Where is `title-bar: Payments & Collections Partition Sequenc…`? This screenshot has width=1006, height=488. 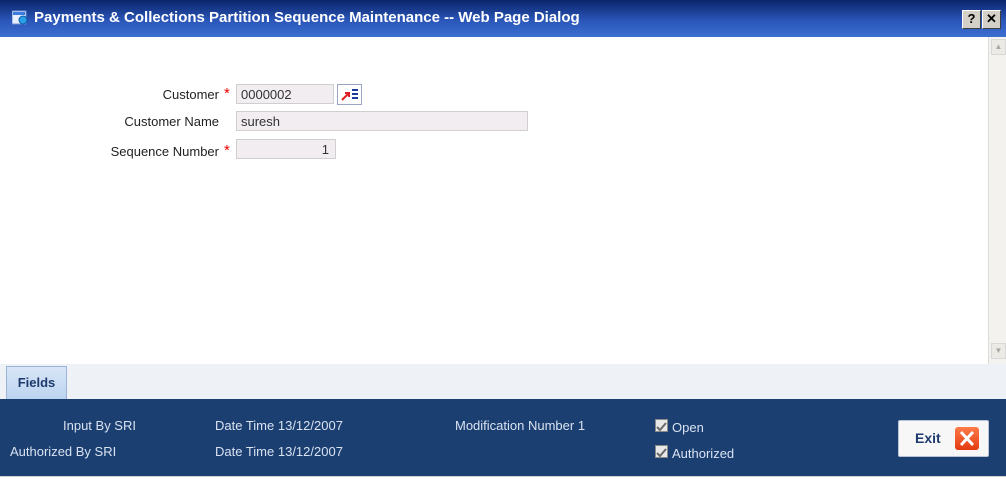
title-bar: Payments & Collections Partition Sequenc… is located at coordinates (503, 18).